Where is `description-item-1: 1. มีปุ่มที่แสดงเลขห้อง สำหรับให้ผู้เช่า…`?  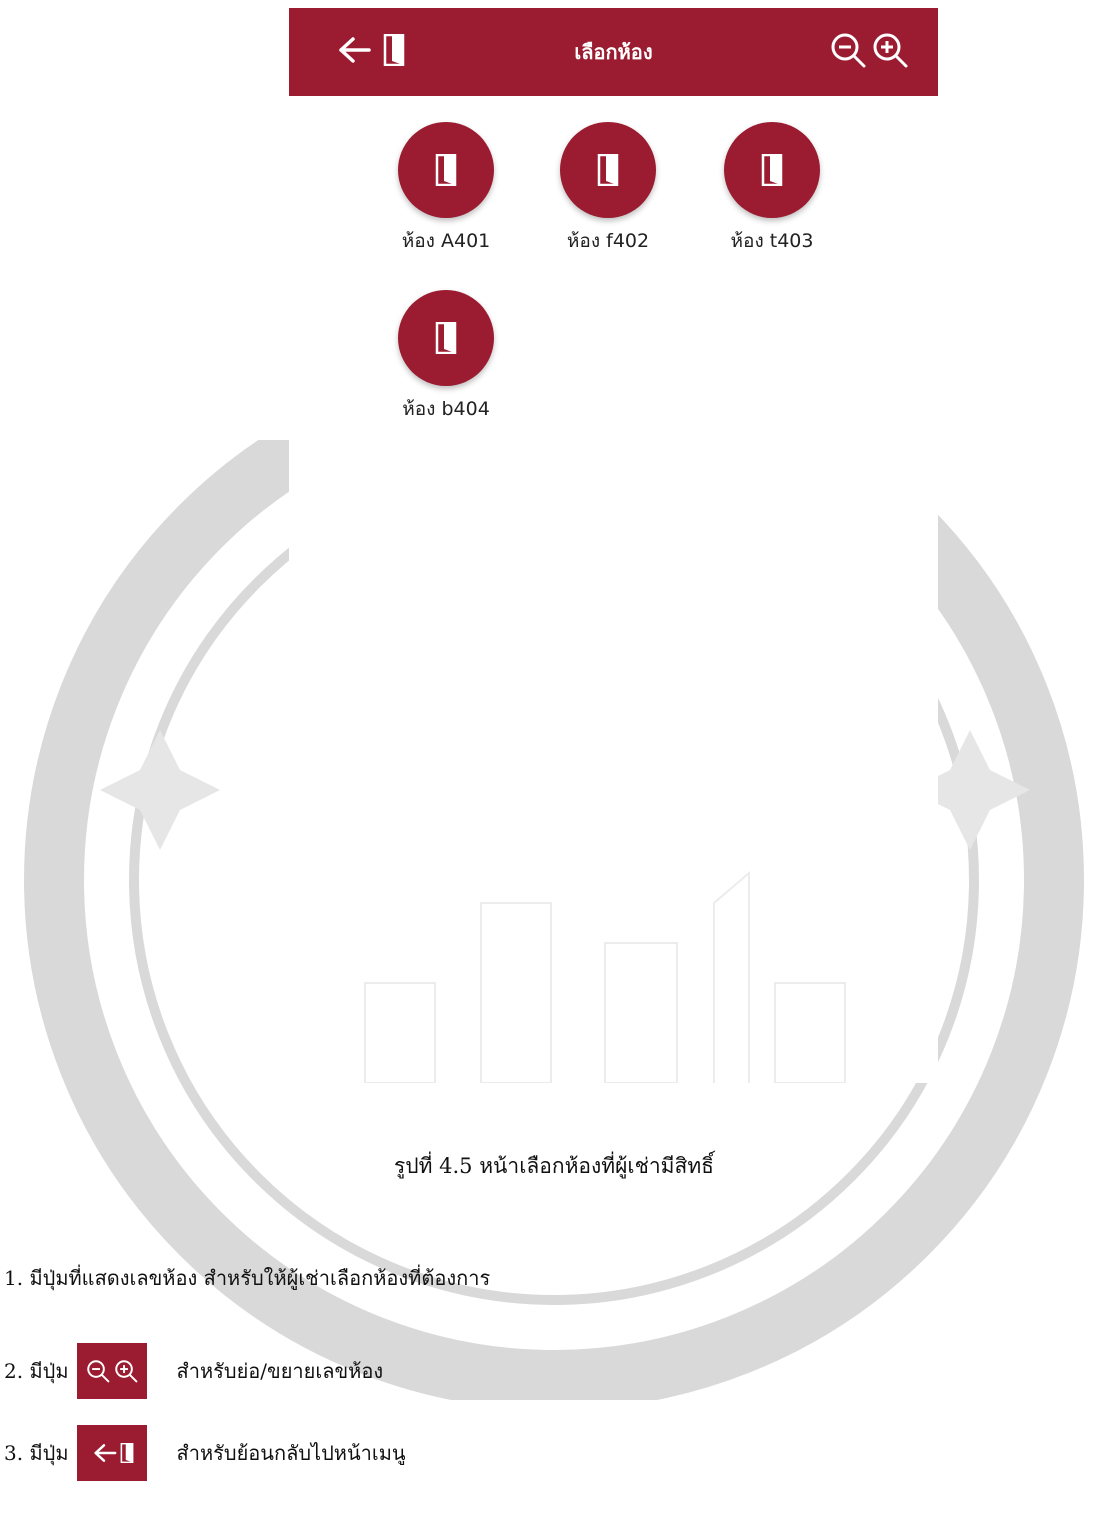 description-item-1: 1. มีปุ่มที่แสดงเลขห้อง สำหรับให้ผู้เช่า… is located at coordinates (247, 1278).